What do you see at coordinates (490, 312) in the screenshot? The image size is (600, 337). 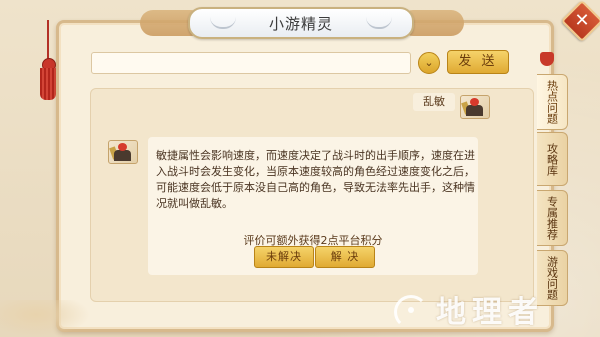 I see `watermark-text: 地理者` at bounding box center [490, 312].